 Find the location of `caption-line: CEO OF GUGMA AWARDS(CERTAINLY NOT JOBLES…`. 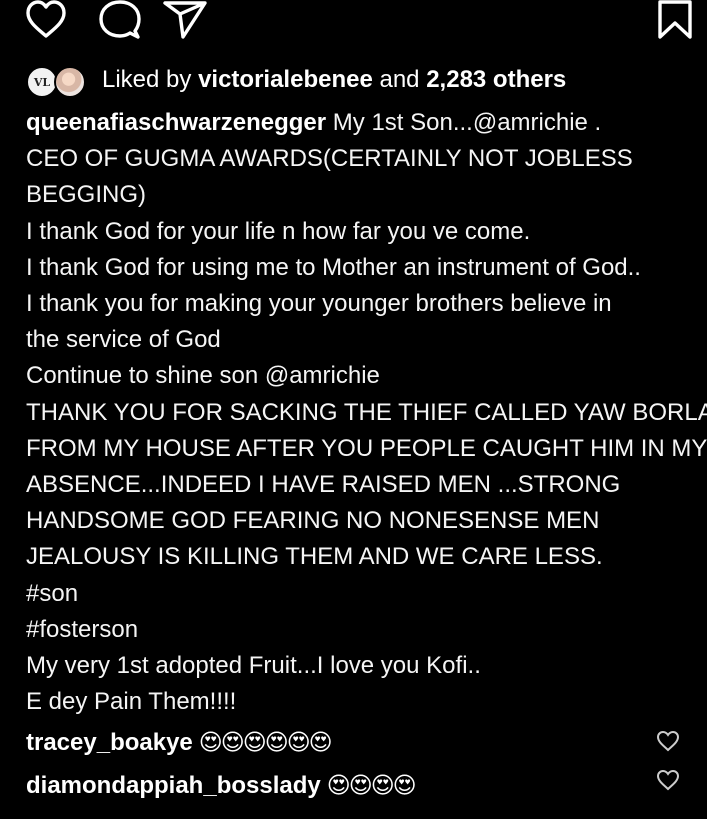

caption-line: CEO OF GUGMA AWARDS(CERTAINLY NOT JOBLES… is located at coordinates (329, 159).